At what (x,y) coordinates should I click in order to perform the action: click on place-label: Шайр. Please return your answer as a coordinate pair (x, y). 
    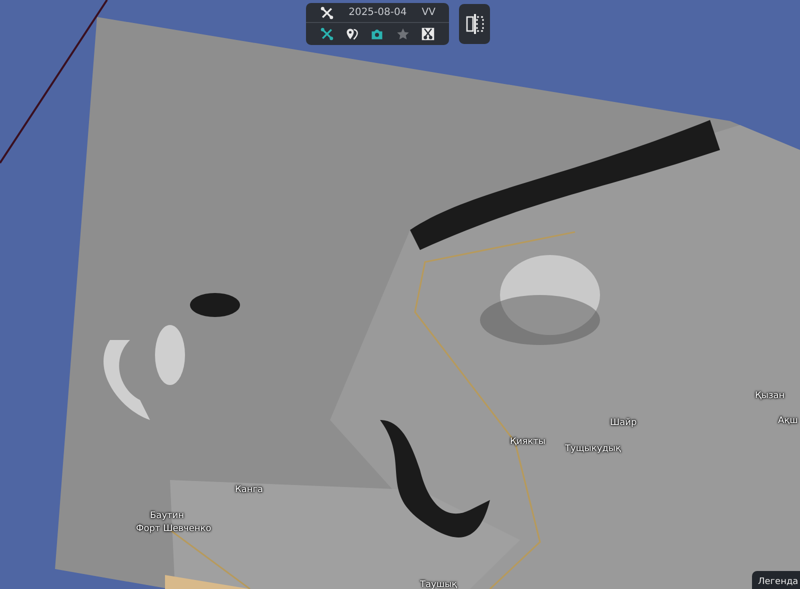
    Looking at the image, I should click on (623, 423).